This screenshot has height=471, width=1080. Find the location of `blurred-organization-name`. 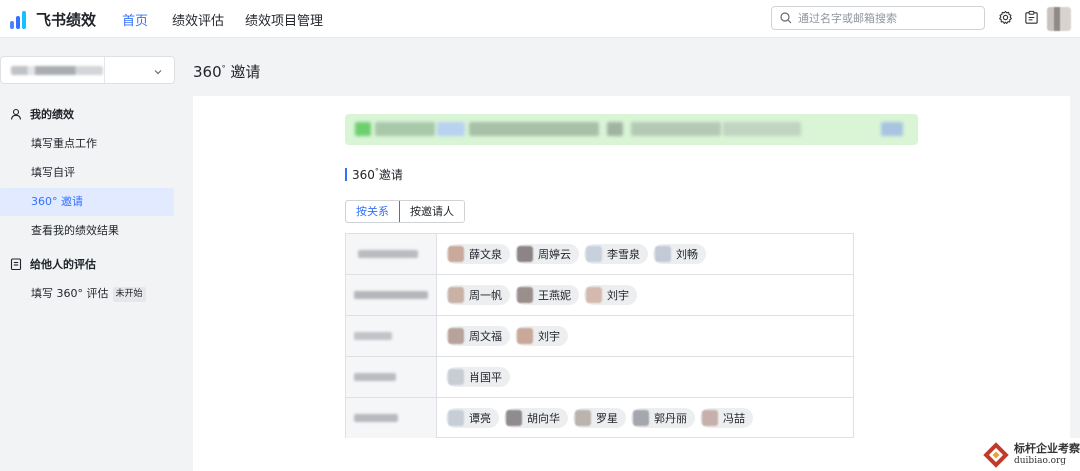

blurred-organization-name is located at coordinates (57, 70).